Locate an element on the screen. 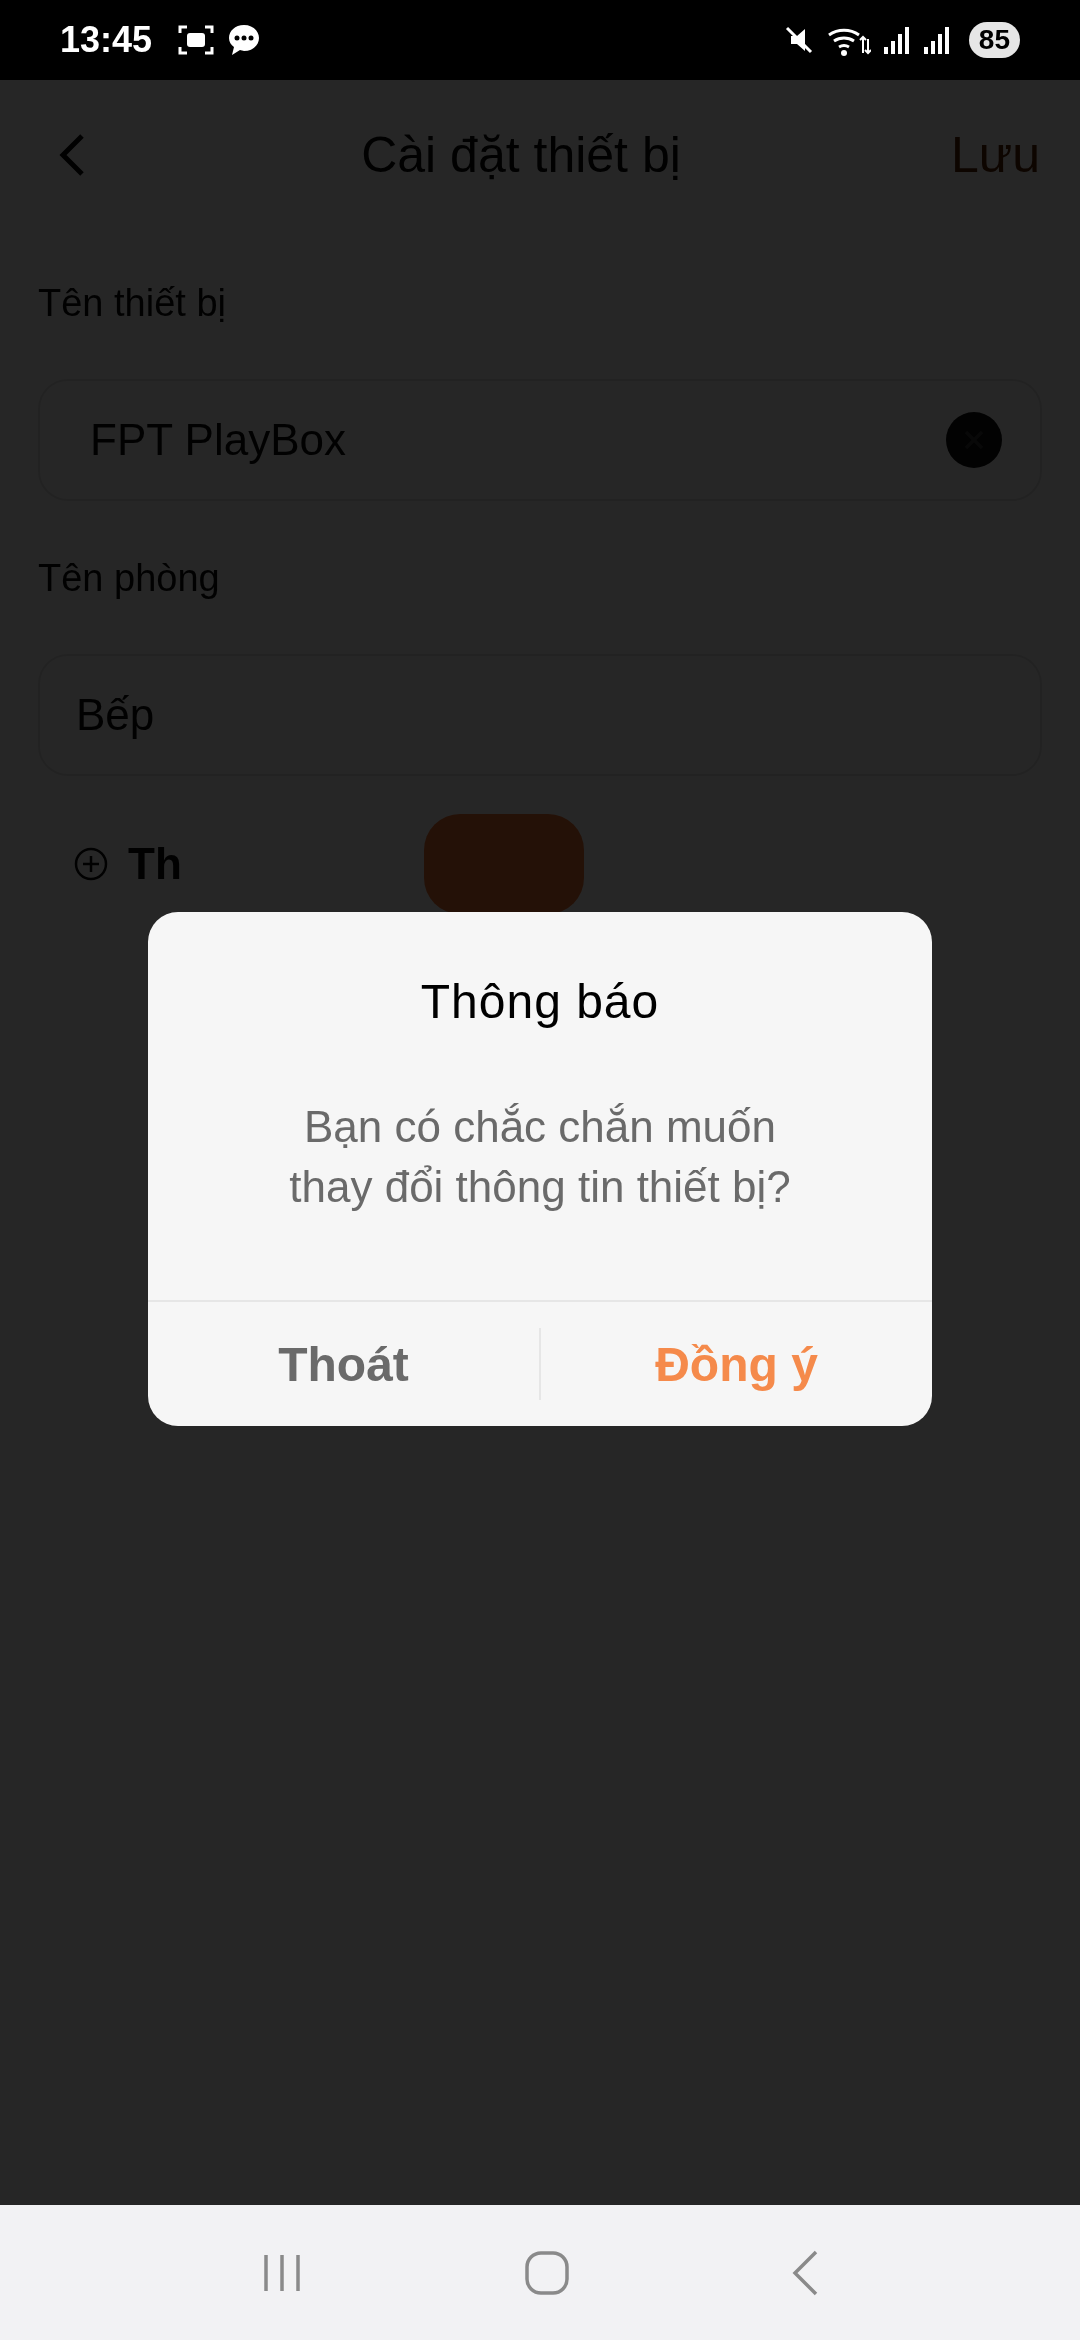  status-time: 13:45 is located at coordinates (106, 40).